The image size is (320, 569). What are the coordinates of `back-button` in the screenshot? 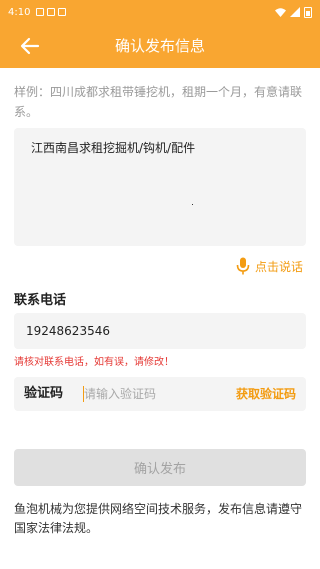 It's located at (31, 46).